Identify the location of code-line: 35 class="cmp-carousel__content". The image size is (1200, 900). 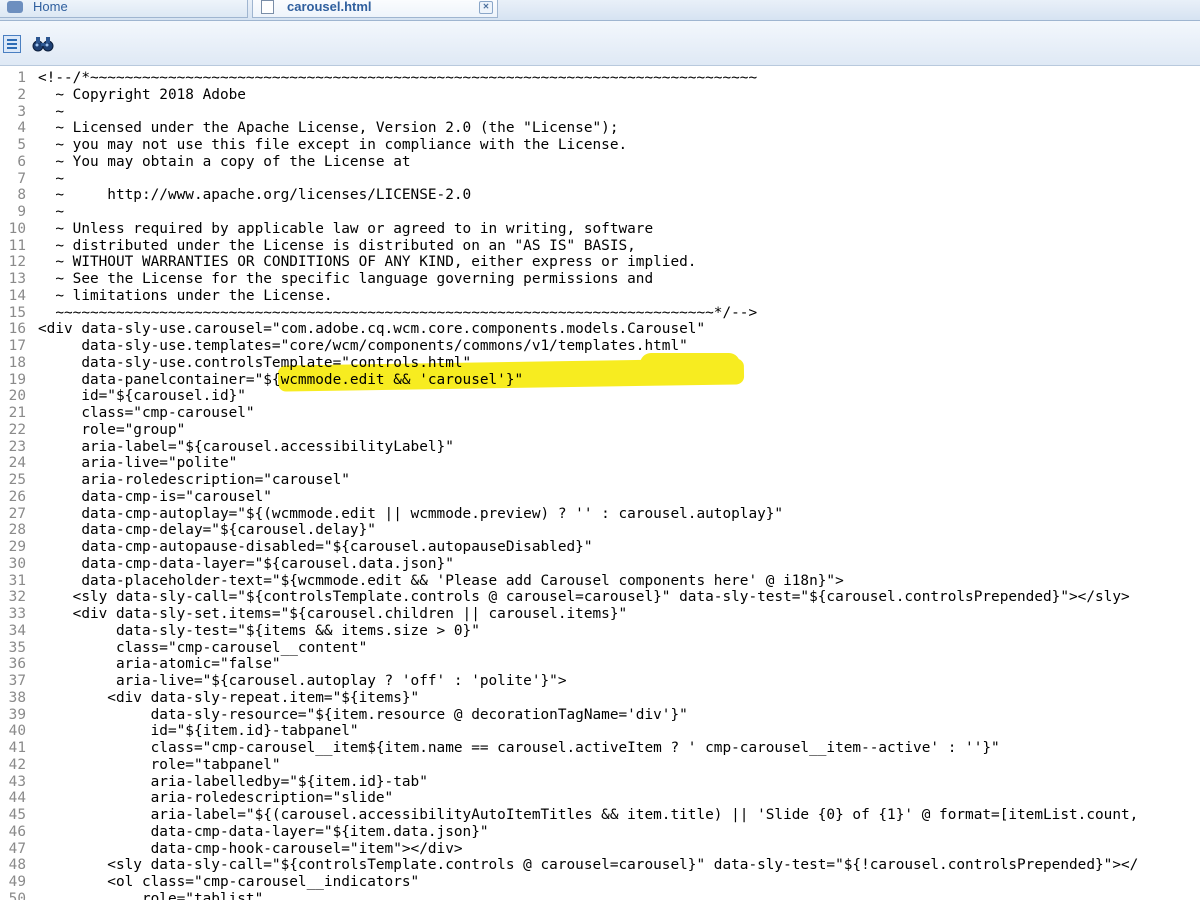
(600, 648).